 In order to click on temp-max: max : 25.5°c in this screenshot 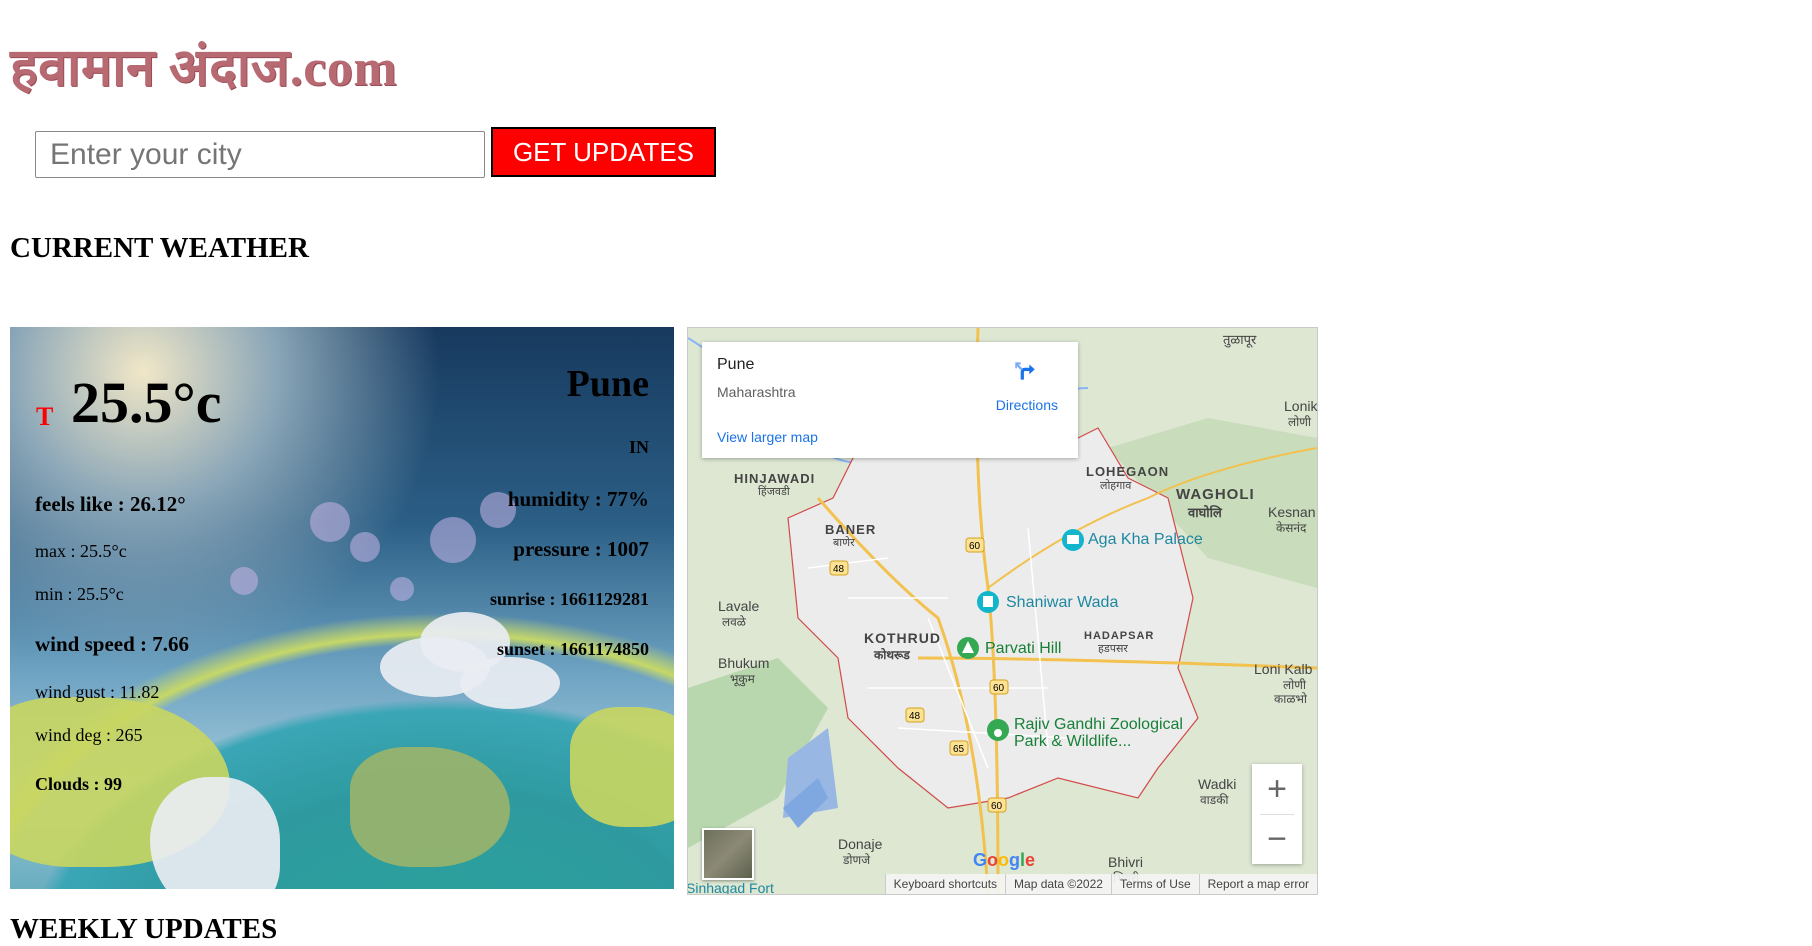, I will do `click(81, 551)`.